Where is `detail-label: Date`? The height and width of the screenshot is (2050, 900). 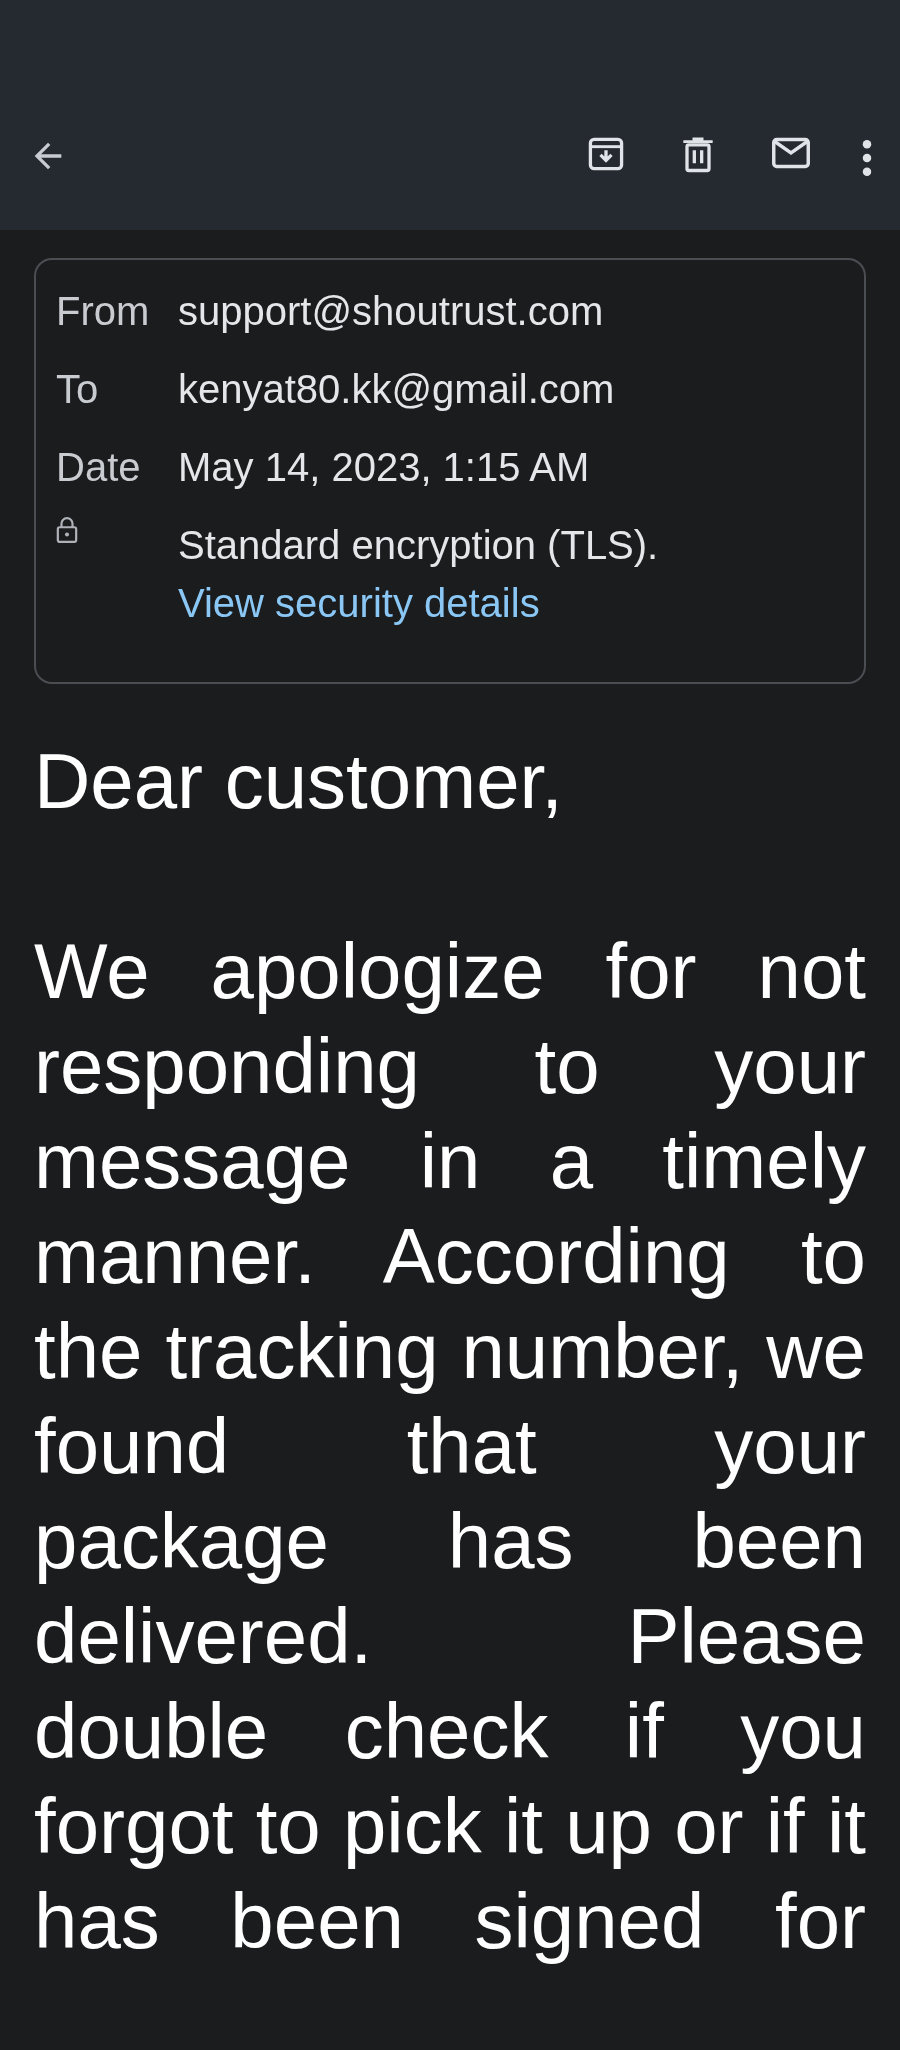 detail-label: Date is located at coordinates (99, 467).